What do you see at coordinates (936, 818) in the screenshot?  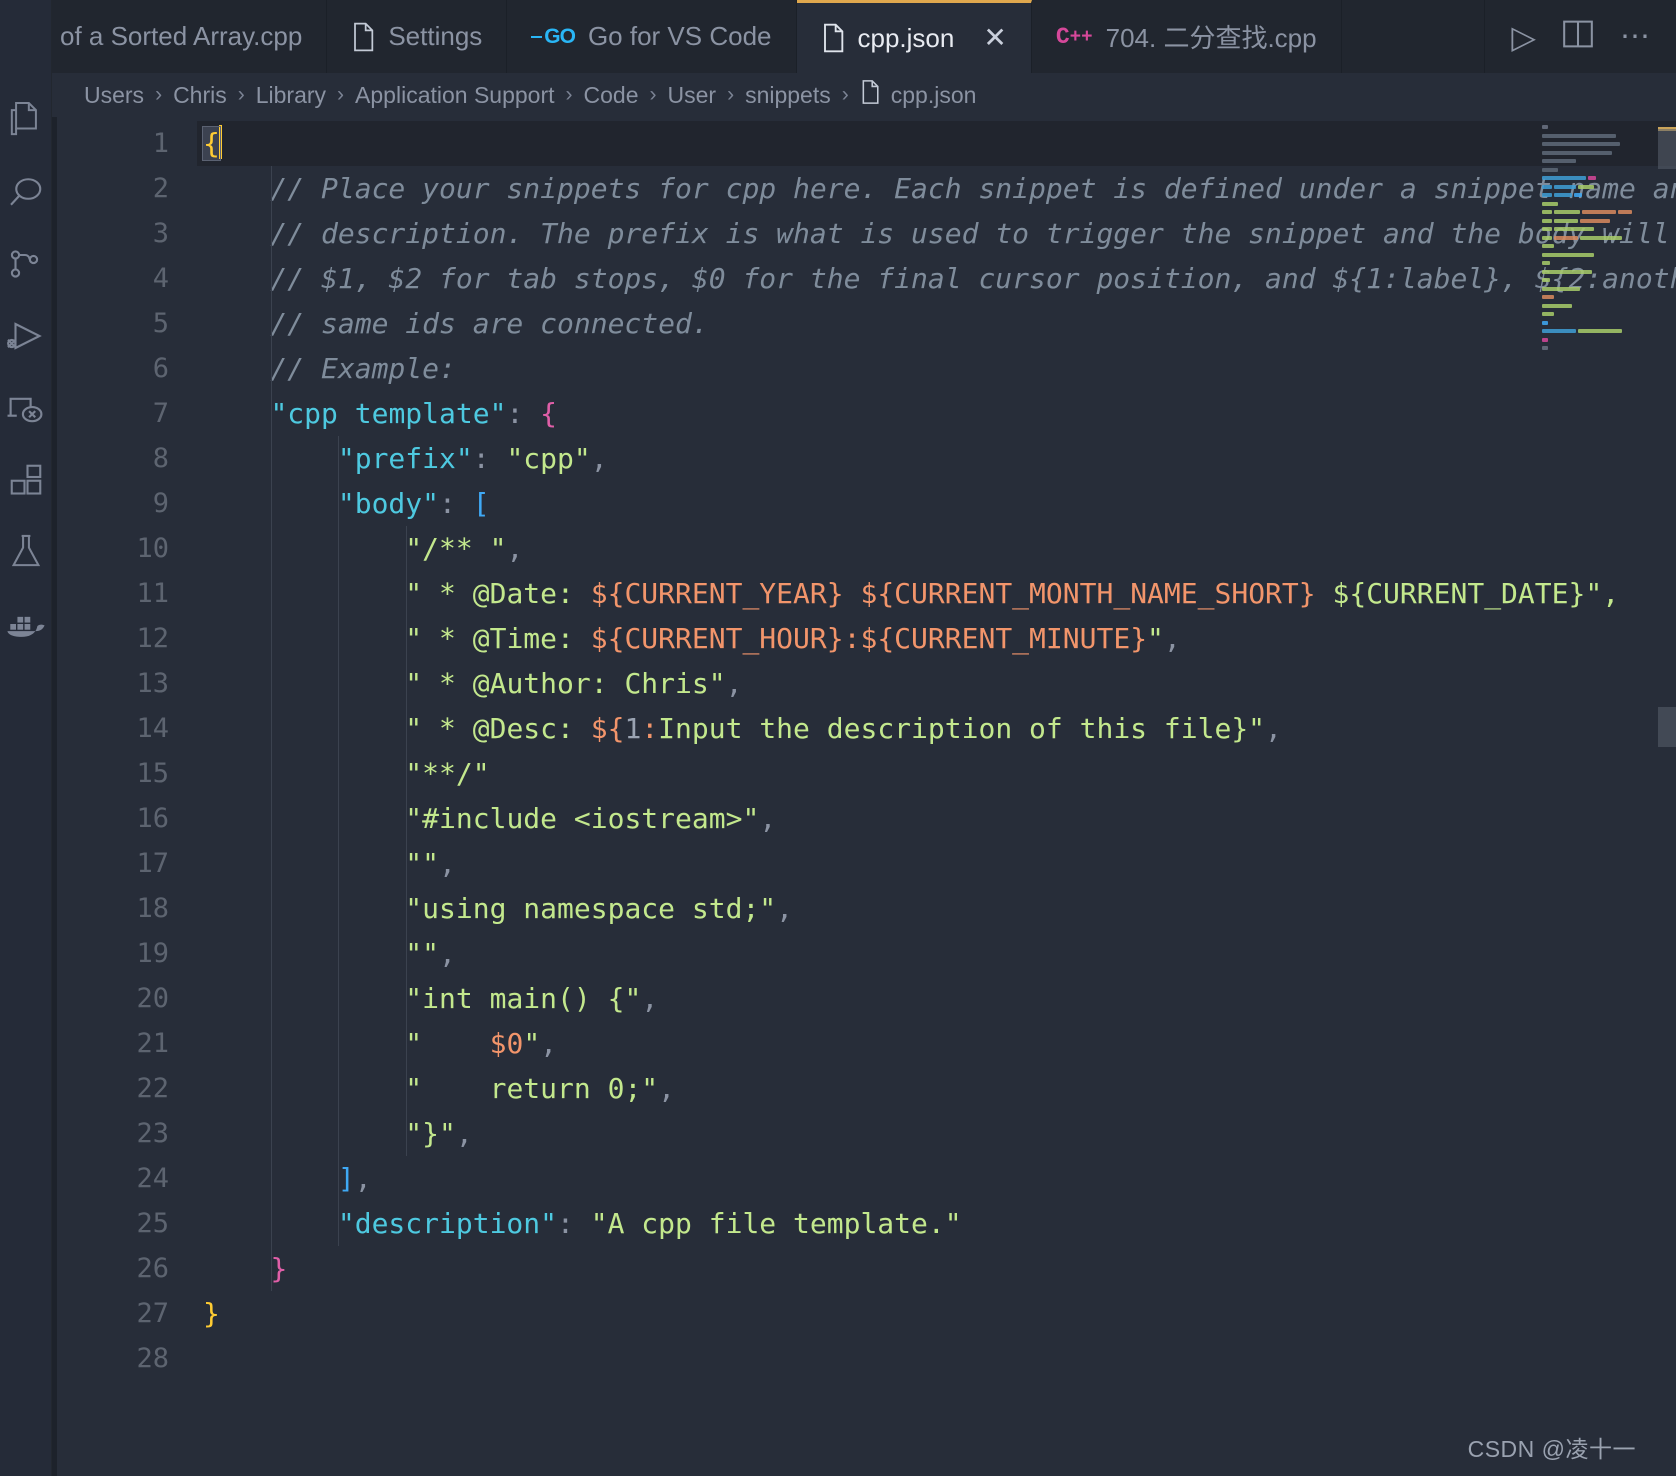 I see `code-line: "#include <iostream>",` at bounding box center [936, 818].